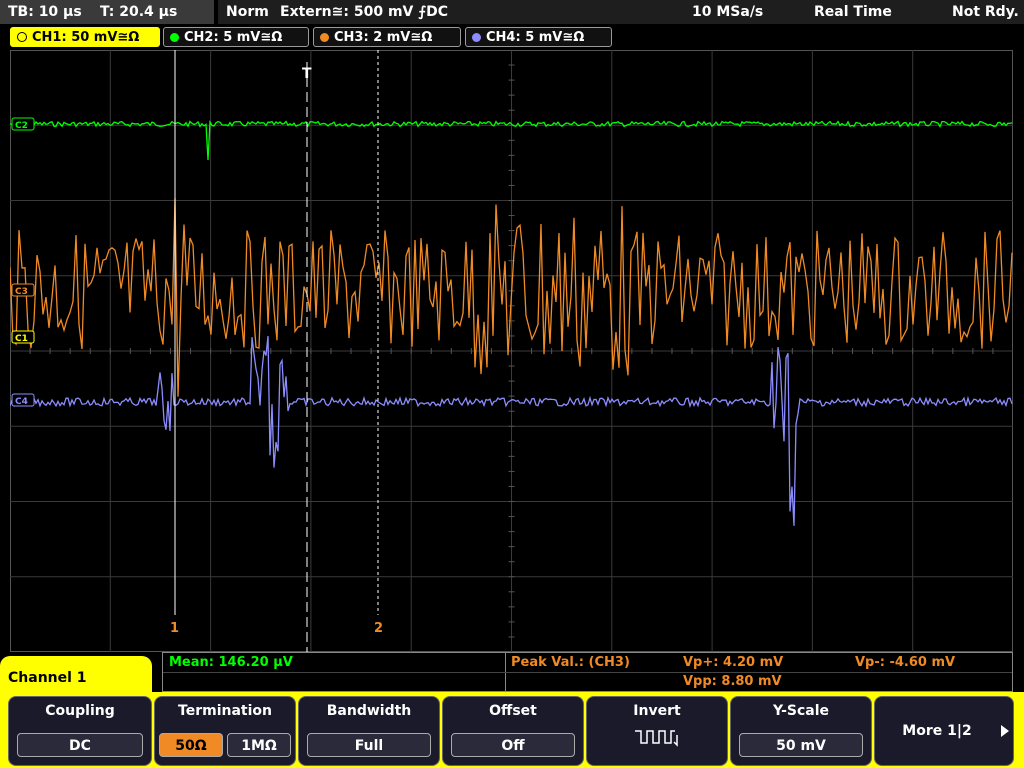 This screenshot has width=1024, height=768. Describe the element at coordinates (174, 628) in the screenshot. I see `cursor-1-label: 1` at that location.